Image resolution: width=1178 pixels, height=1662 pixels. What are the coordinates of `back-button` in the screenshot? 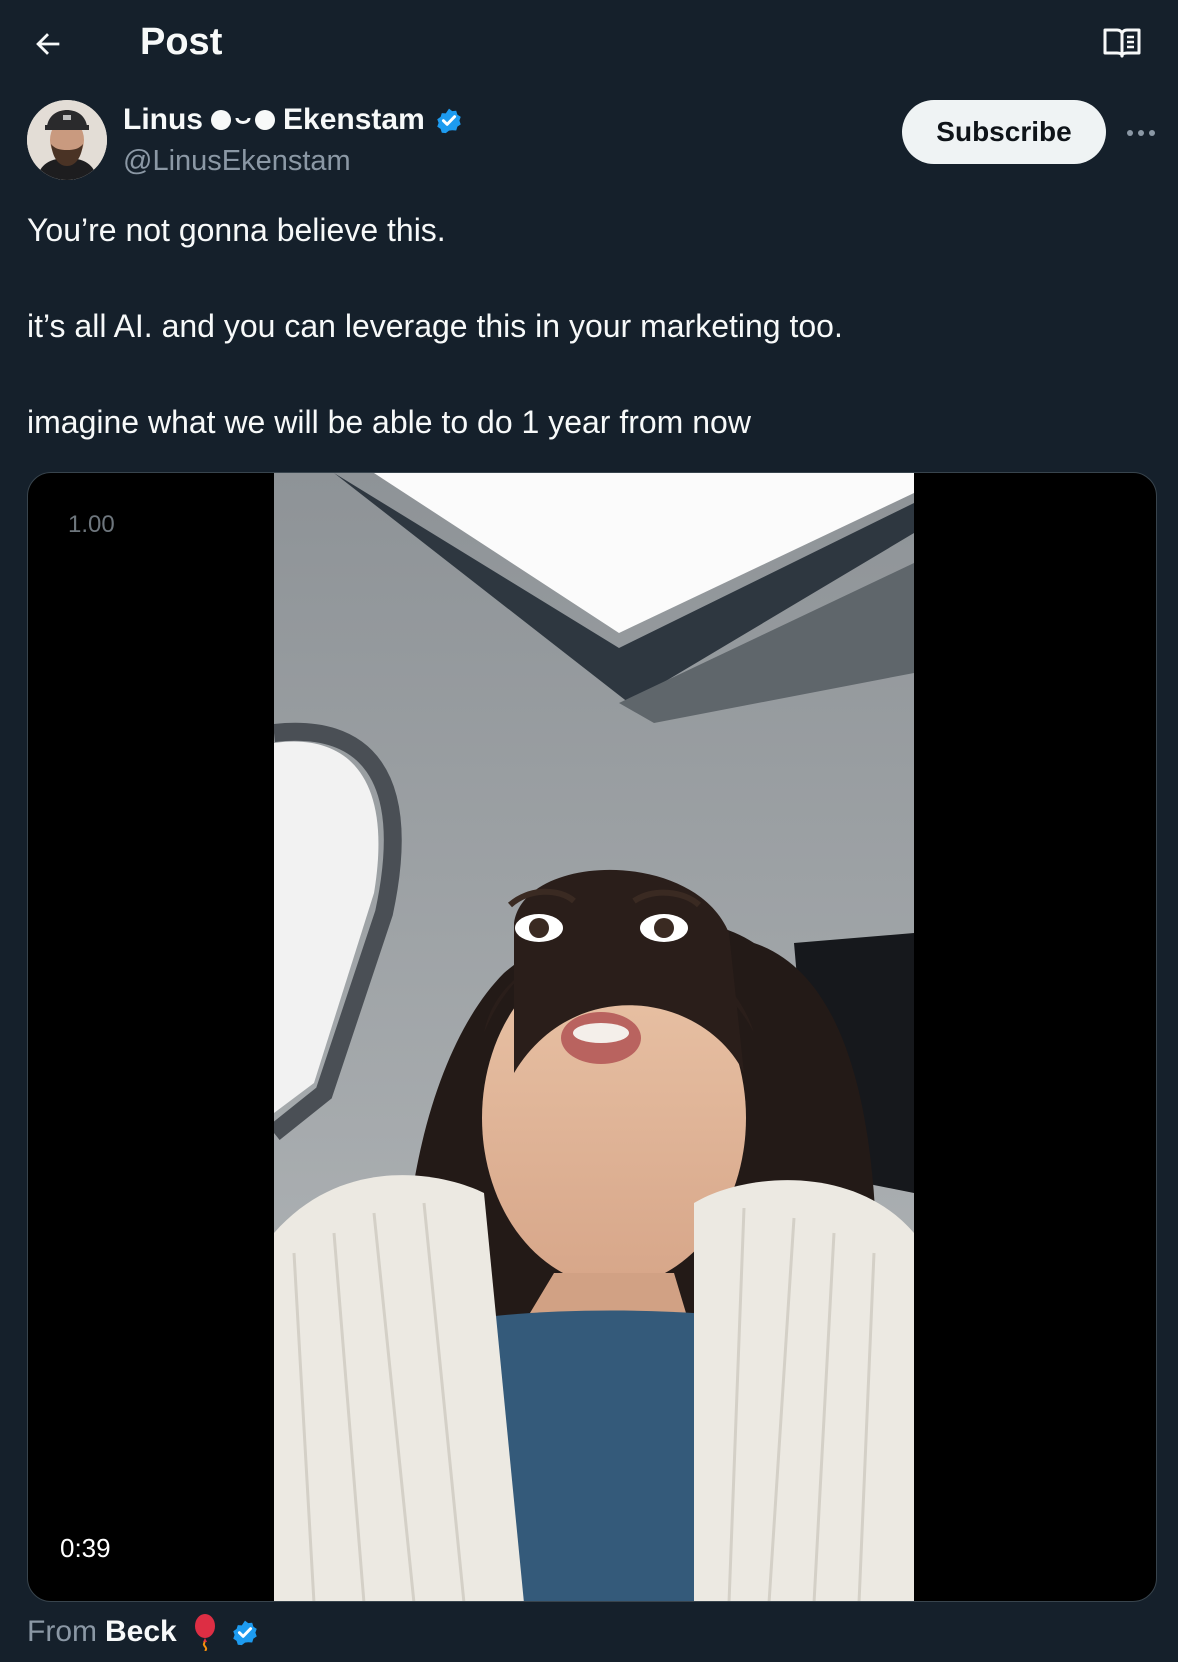 It's located at (48, 44).